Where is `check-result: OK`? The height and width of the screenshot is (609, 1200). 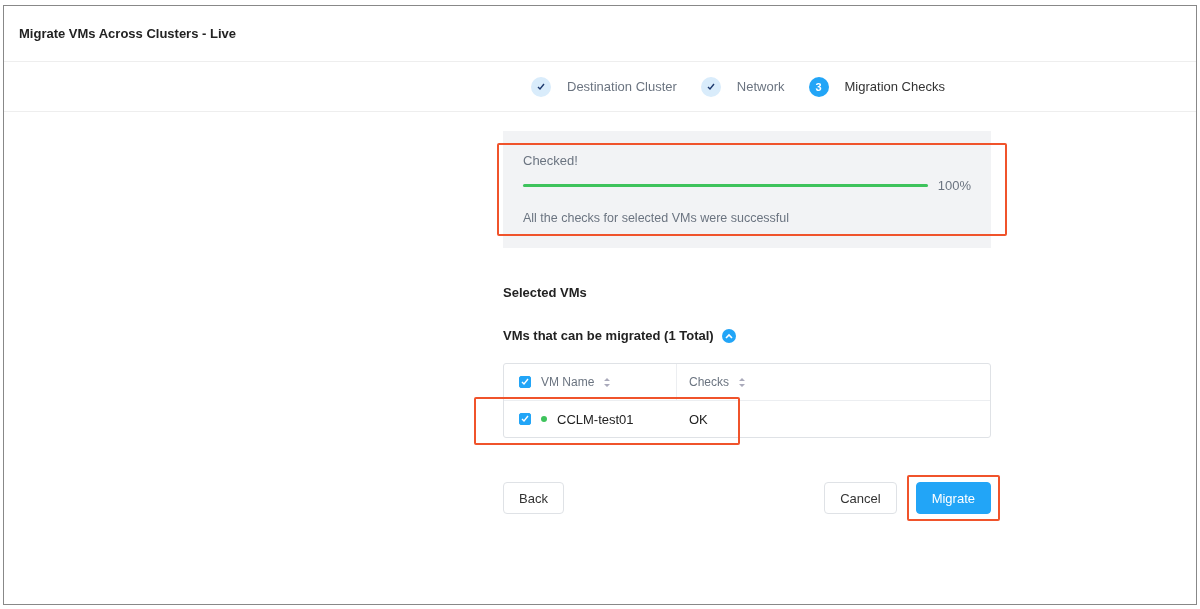 check-result: OK is located at coordinates (698, 419).